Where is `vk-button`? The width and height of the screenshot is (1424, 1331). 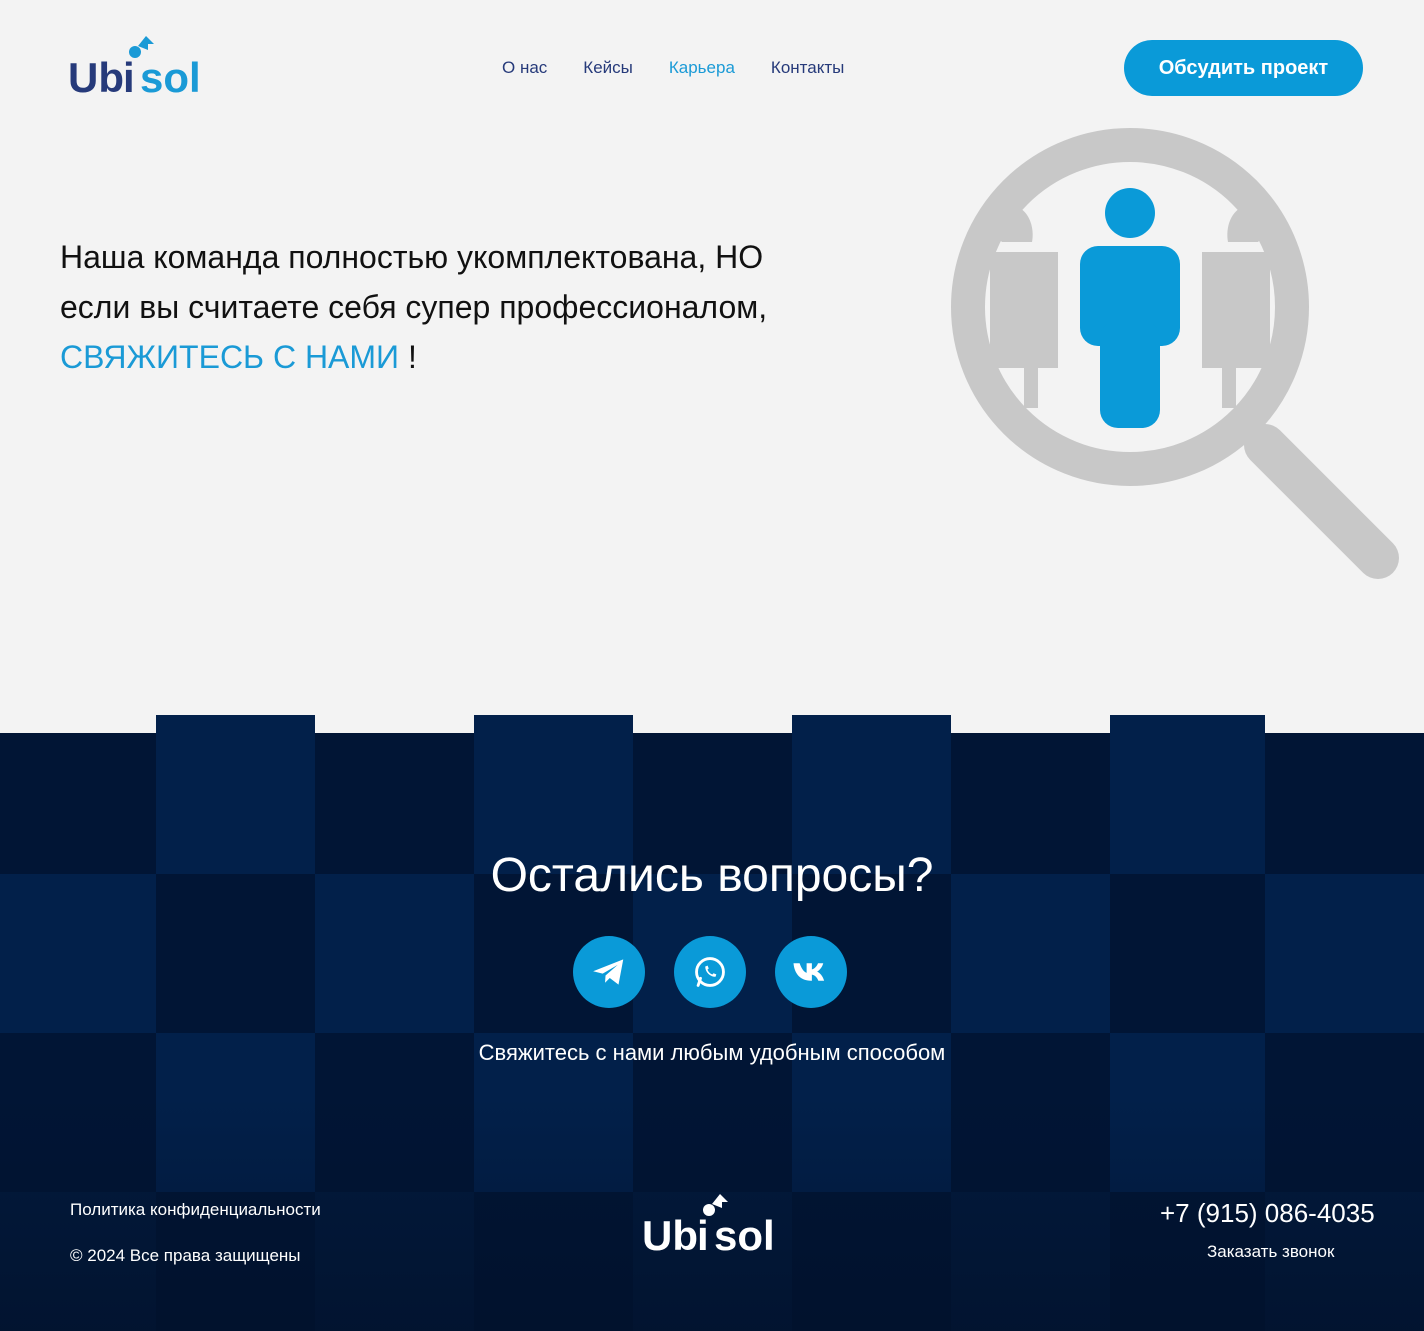
vk-button is located at coordinates (811, 972).